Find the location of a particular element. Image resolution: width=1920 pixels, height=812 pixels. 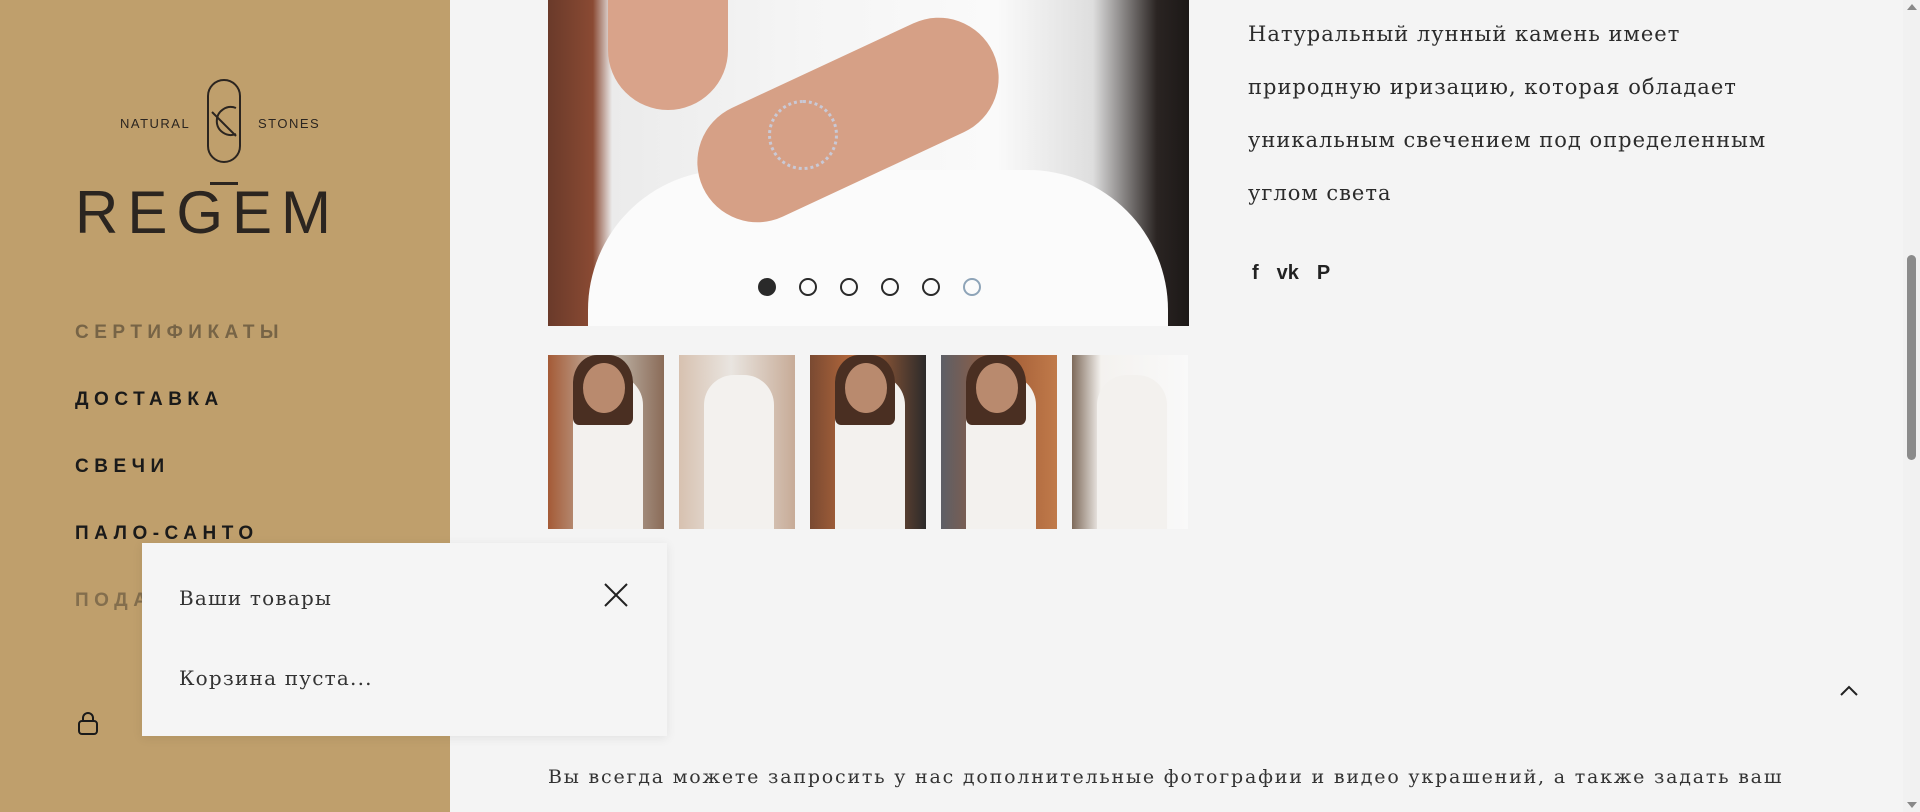

vk-icon: vk is located at coordinates (1288, 273).